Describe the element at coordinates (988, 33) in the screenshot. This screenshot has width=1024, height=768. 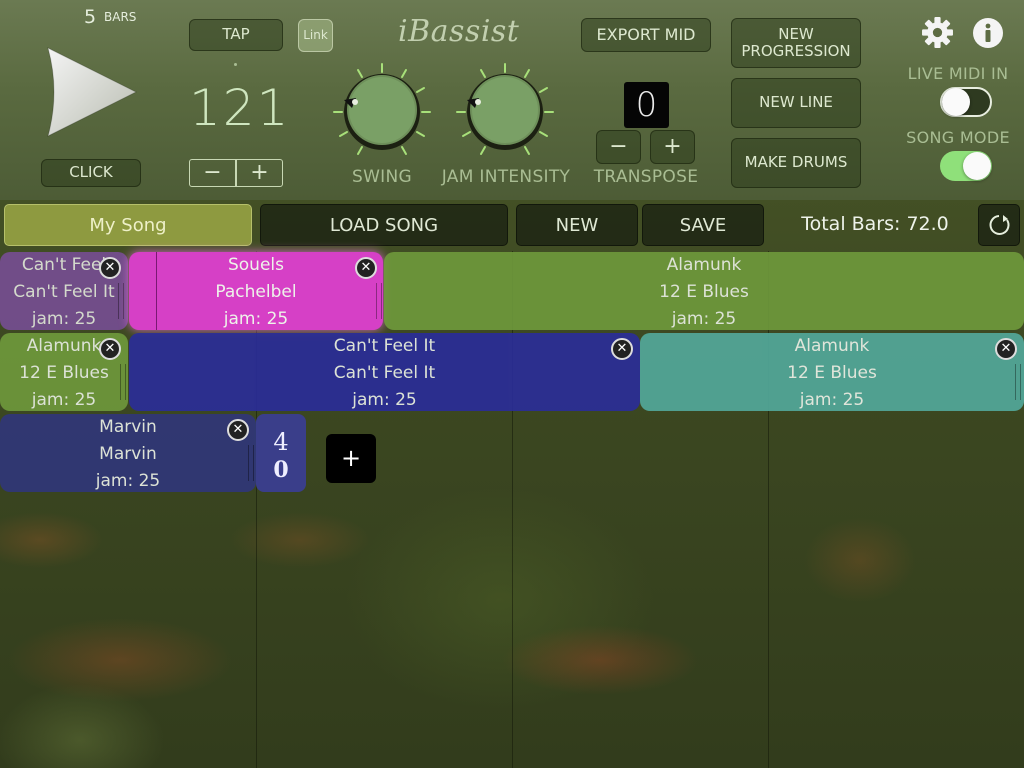
I see `info-icon` at that location.